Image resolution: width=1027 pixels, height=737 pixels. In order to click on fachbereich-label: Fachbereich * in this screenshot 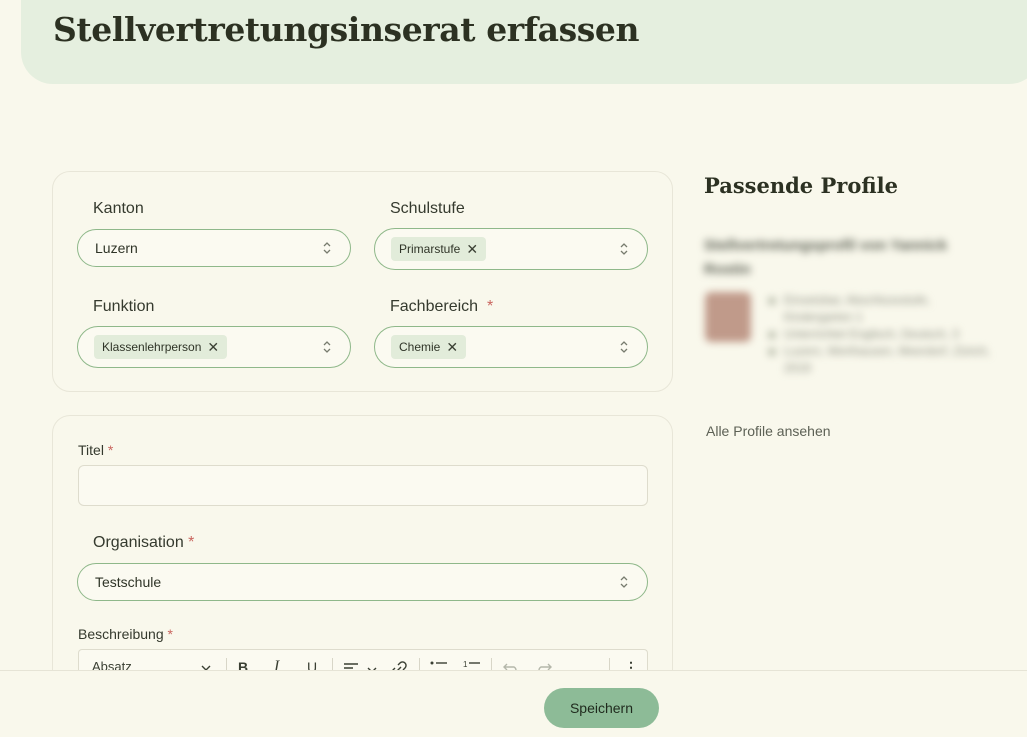, I will do `click(442, 306)`.